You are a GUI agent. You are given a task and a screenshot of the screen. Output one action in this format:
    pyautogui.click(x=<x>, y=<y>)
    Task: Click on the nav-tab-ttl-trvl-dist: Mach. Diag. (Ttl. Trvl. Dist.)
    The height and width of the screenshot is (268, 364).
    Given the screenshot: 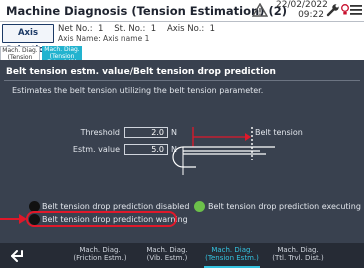 What is the action you would take?
    pyautogui.click(x=298, y=254)
    